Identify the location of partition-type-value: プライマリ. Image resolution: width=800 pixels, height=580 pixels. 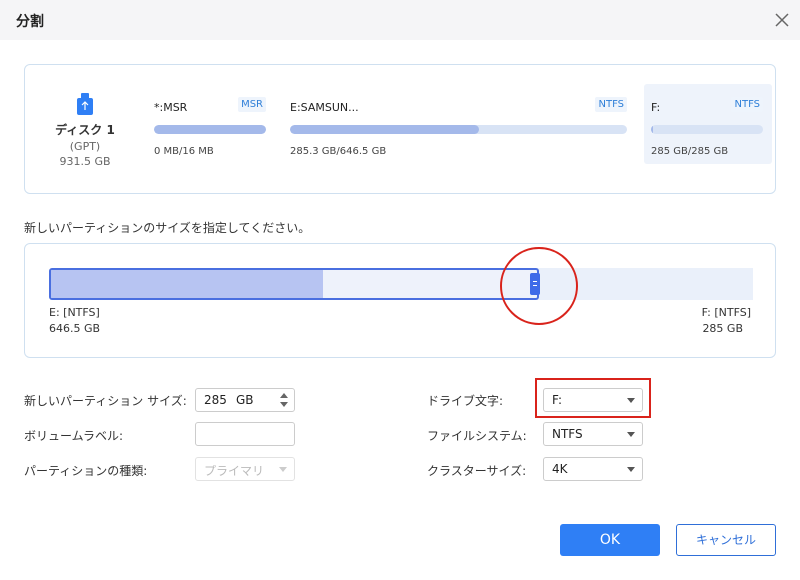
(234, 471).